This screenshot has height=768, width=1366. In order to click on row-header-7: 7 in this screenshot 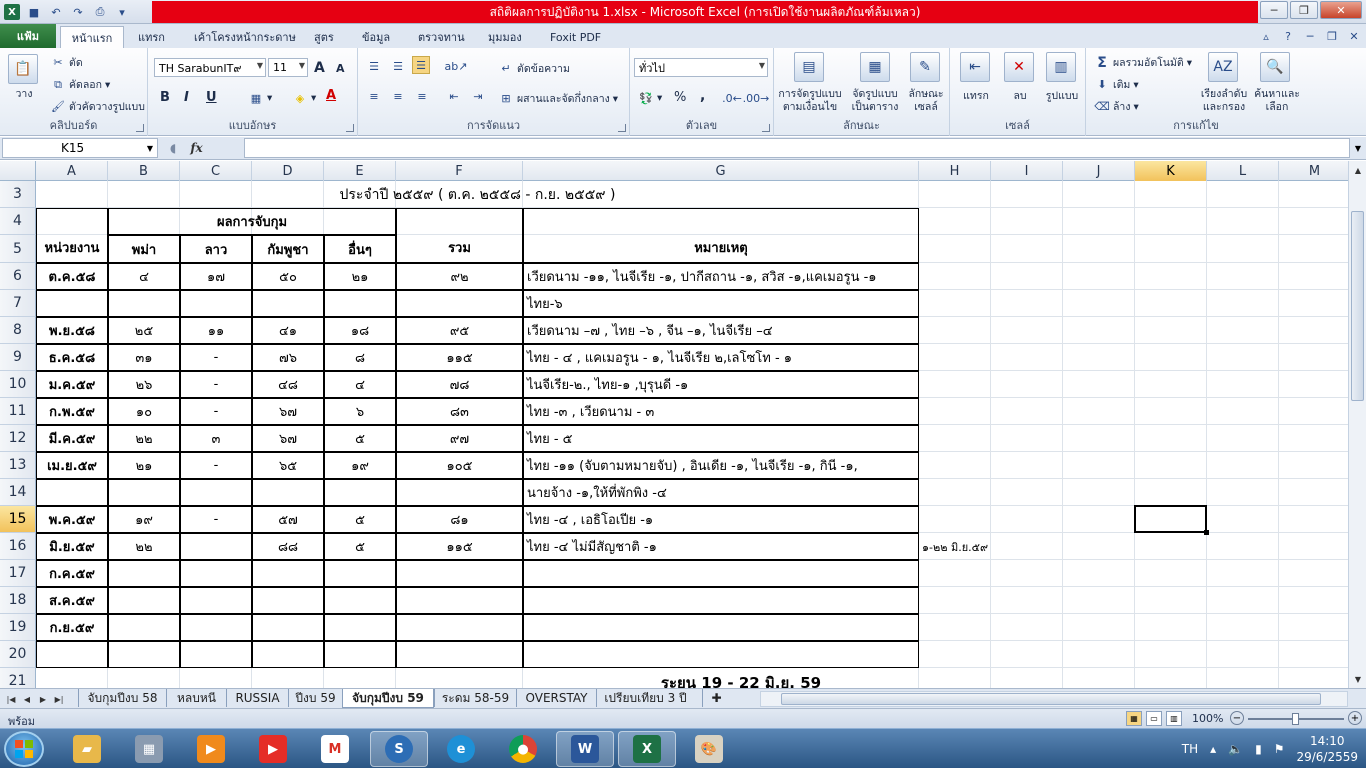, I will do `click(18, 303)`.